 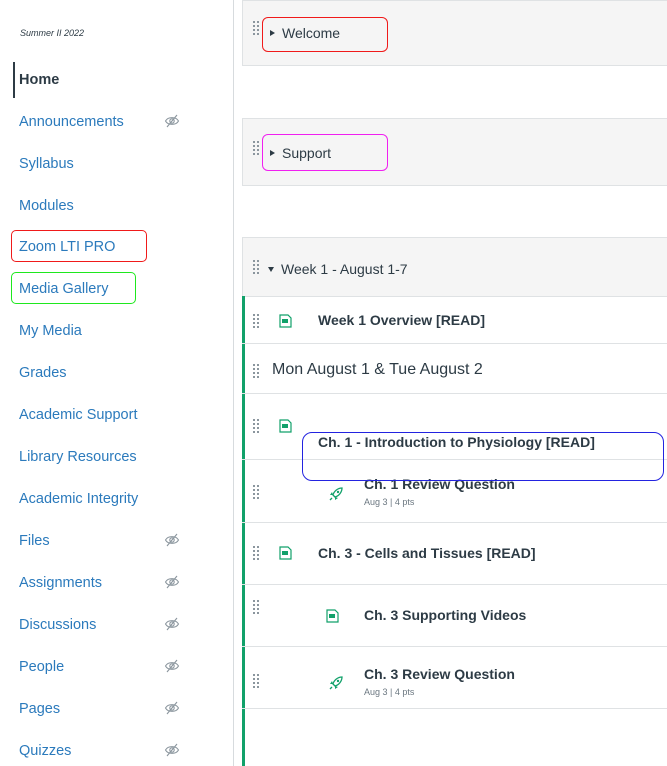 I want to click on text-header: Mon August 1 & Tue August 2, so click(x=454, y=369).